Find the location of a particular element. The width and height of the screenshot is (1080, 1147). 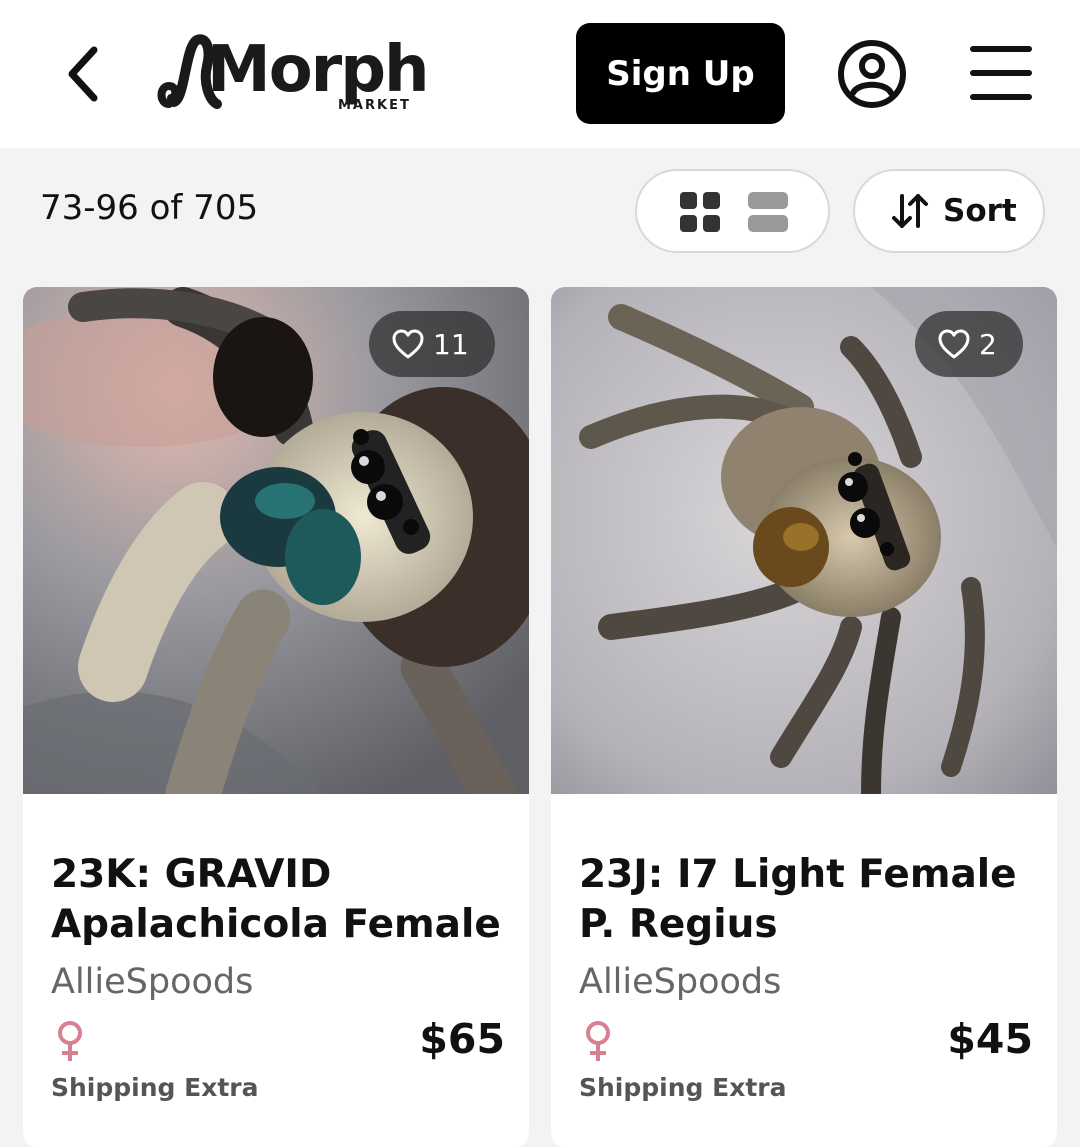

sort-button: Sort is located at coordinates (949, 211).